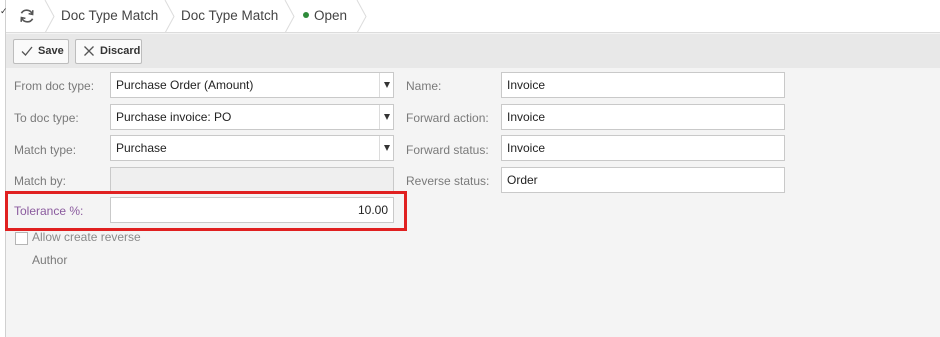 The image size is (940, 337). What do you see at coordinates (473, 17) in the screenshot?
I see `breadcrumb: Doc Type Match Doc Type Match Open` at bounding box center [473, 17].